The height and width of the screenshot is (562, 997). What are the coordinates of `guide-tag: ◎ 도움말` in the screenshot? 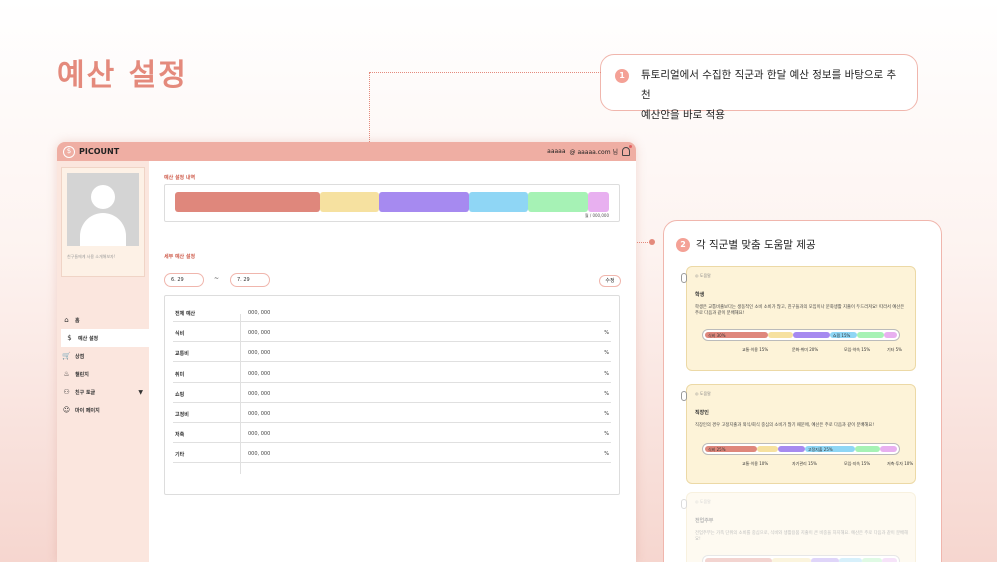 It's located at (703, 275).